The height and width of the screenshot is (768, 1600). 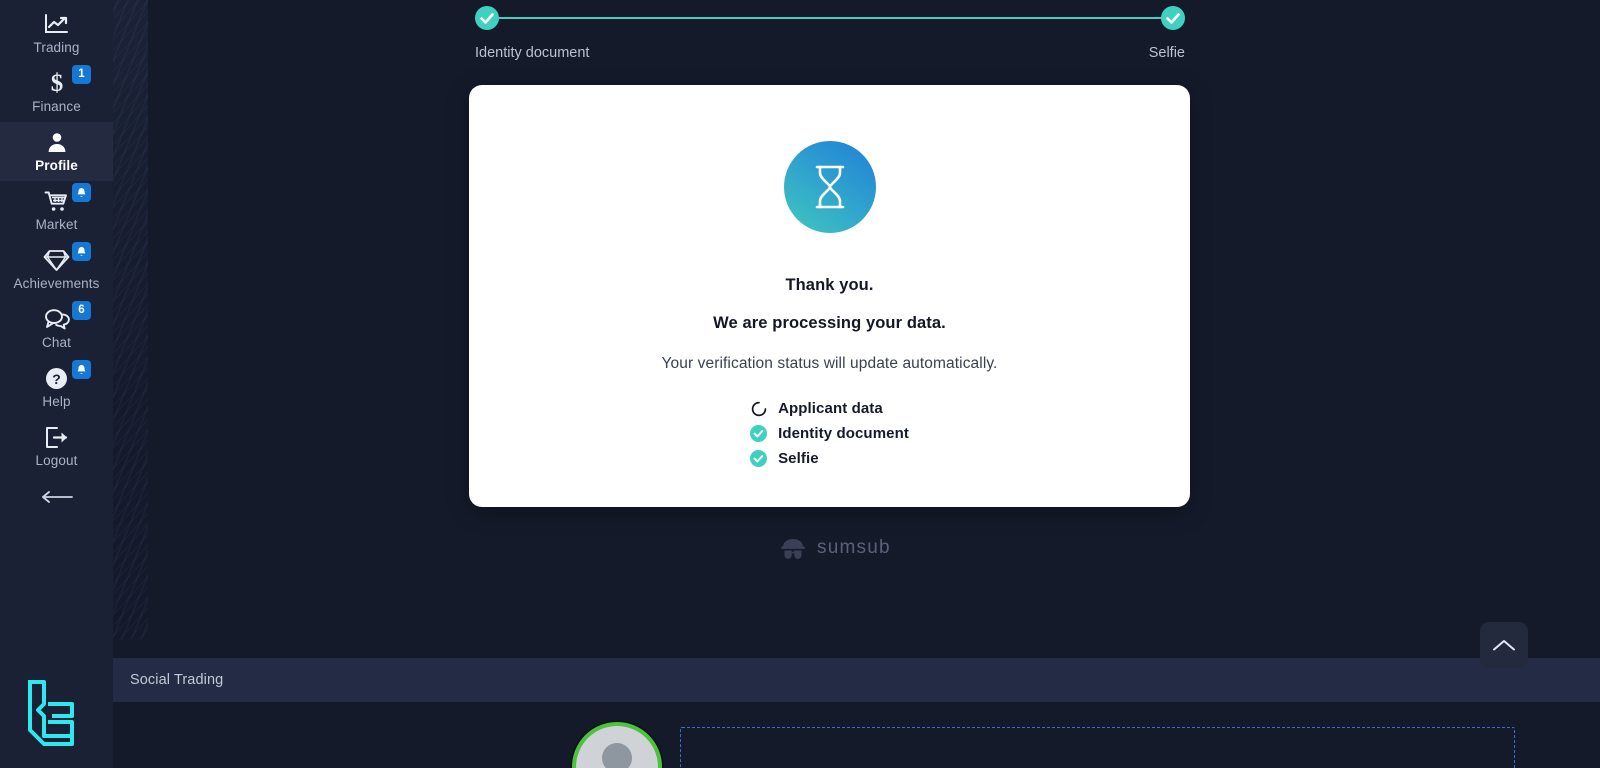 I want to click on status-item-selfie: Selfie, so click(x=829, y=458).